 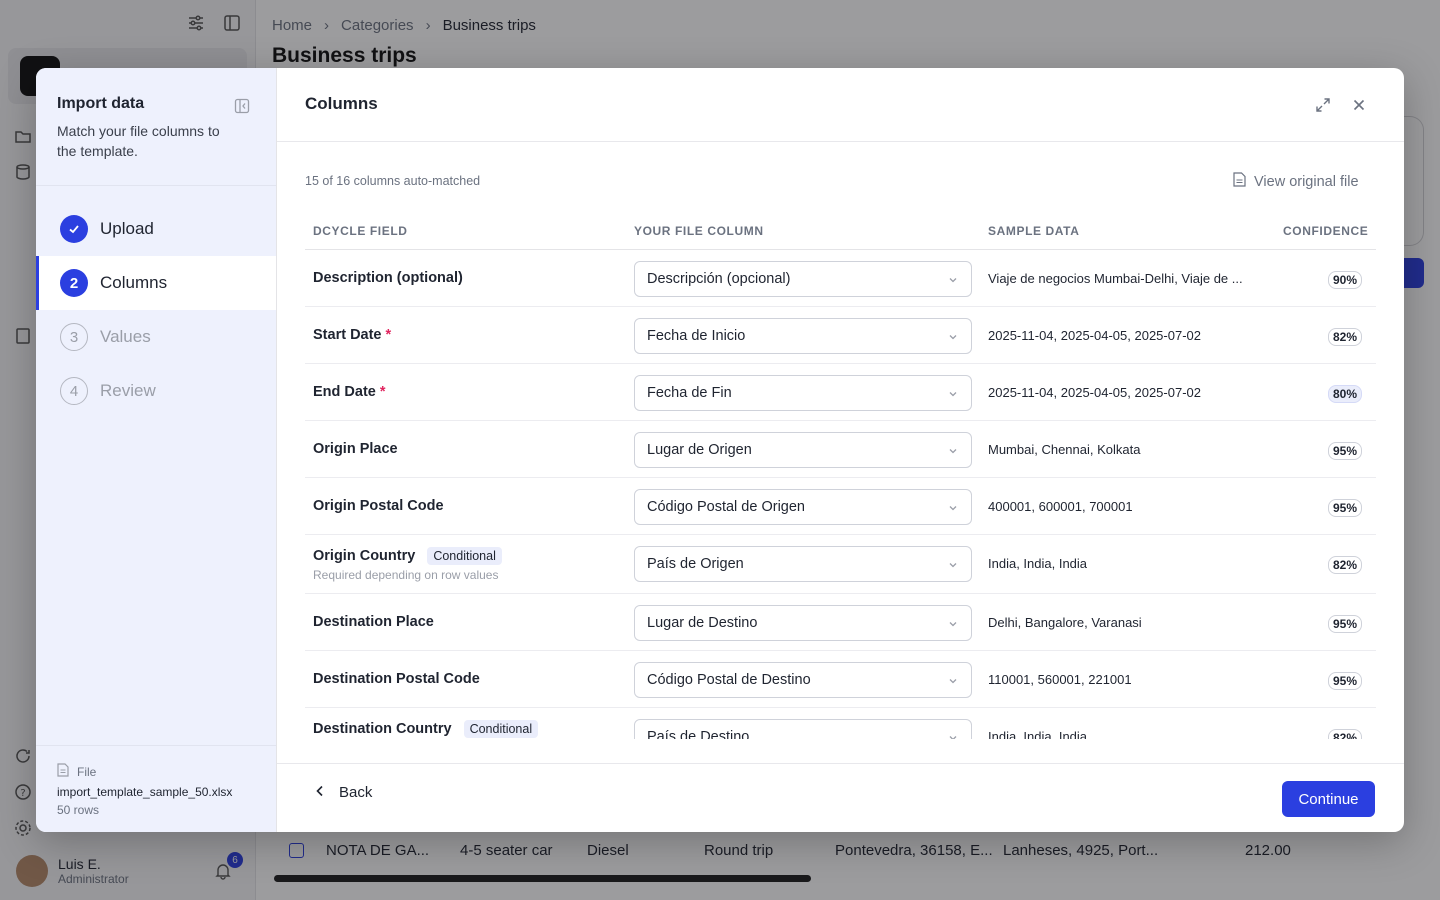 What do you see at coordinates (134, 282) in the screenshot?
I see `step-label: Columns` at bounding box center [134, 282].